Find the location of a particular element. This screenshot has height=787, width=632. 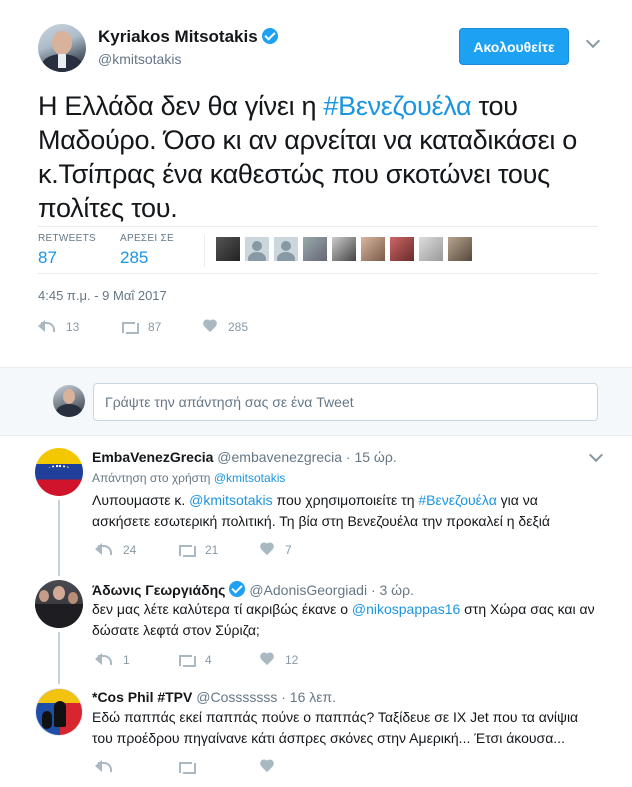

retweet-action: 87 is located at coordinates (140, 327).